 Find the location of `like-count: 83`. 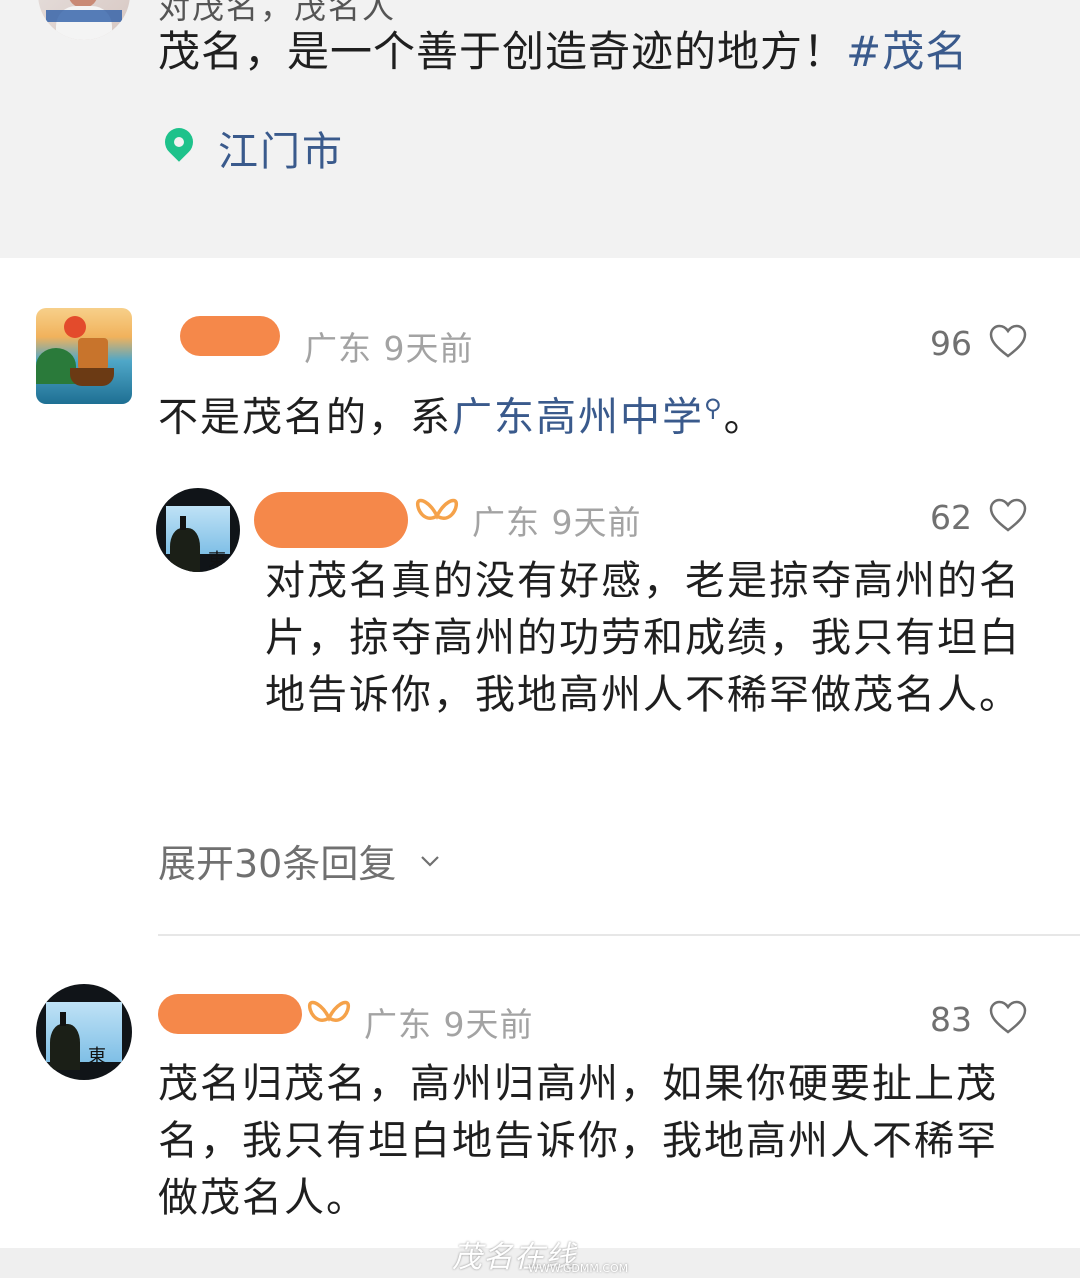

like-count: 83 is located at coordinates (951, 1019).